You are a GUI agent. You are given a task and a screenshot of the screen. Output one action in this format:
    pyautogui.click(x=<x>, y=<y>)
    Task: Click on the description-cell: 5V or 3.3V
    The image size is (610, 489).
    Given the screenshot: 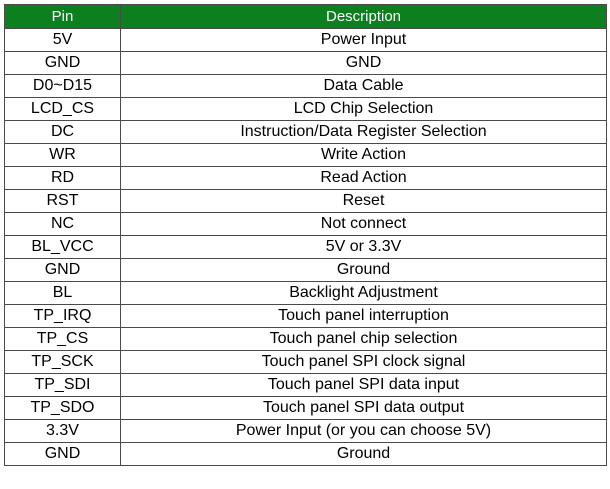 What is the action you would take?
    pyautogui.click(x=363, y=247)
    